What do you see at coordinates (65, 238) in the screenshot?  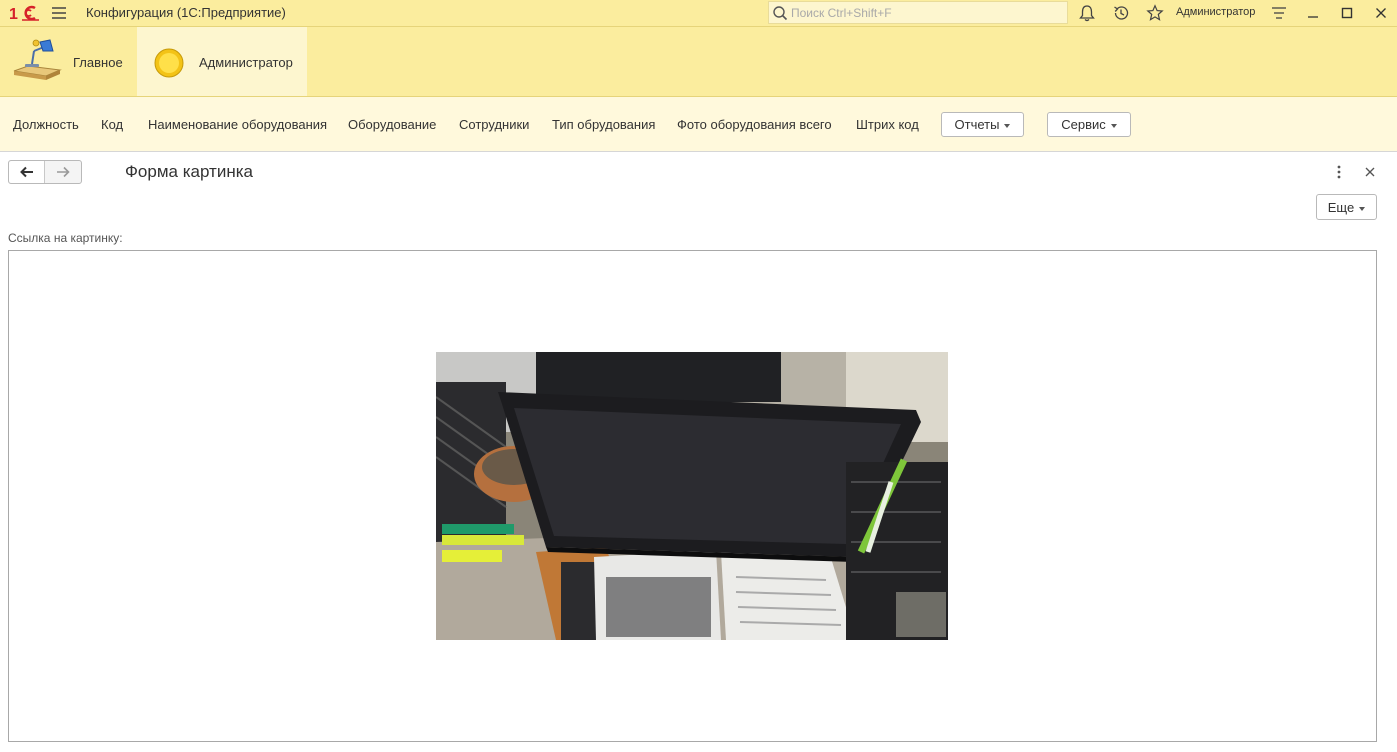 I see `picture-field-label: Ссылка на картинку:` at bounding box center [65, 238].